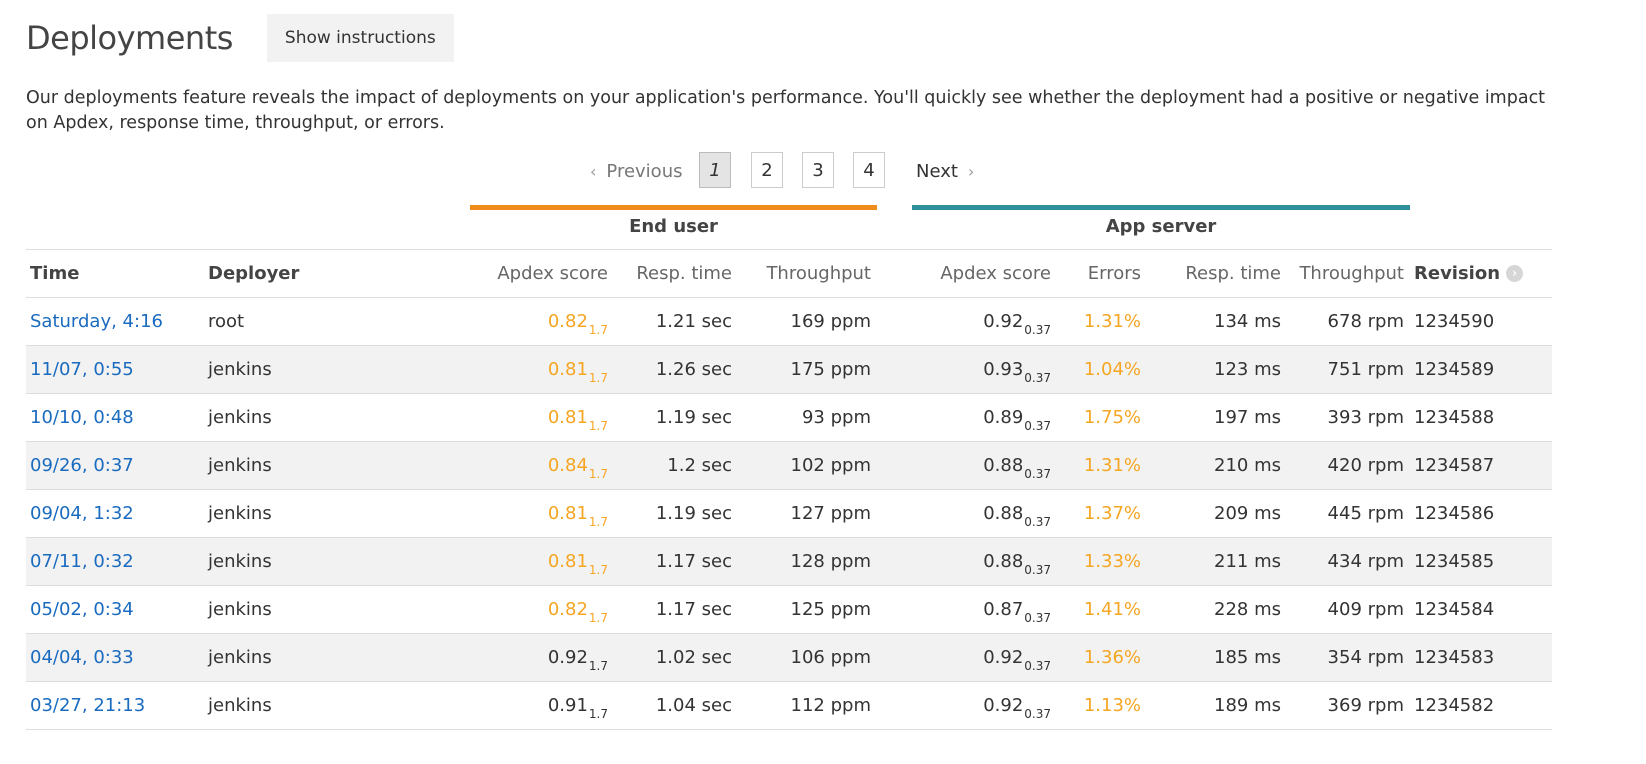 The image size is (1646, 764). What do you see at coordinates (82, 657) in the screenshot?
I see `deployment-time-link: 04/04, 0:33` at bounding box center [82, 657].